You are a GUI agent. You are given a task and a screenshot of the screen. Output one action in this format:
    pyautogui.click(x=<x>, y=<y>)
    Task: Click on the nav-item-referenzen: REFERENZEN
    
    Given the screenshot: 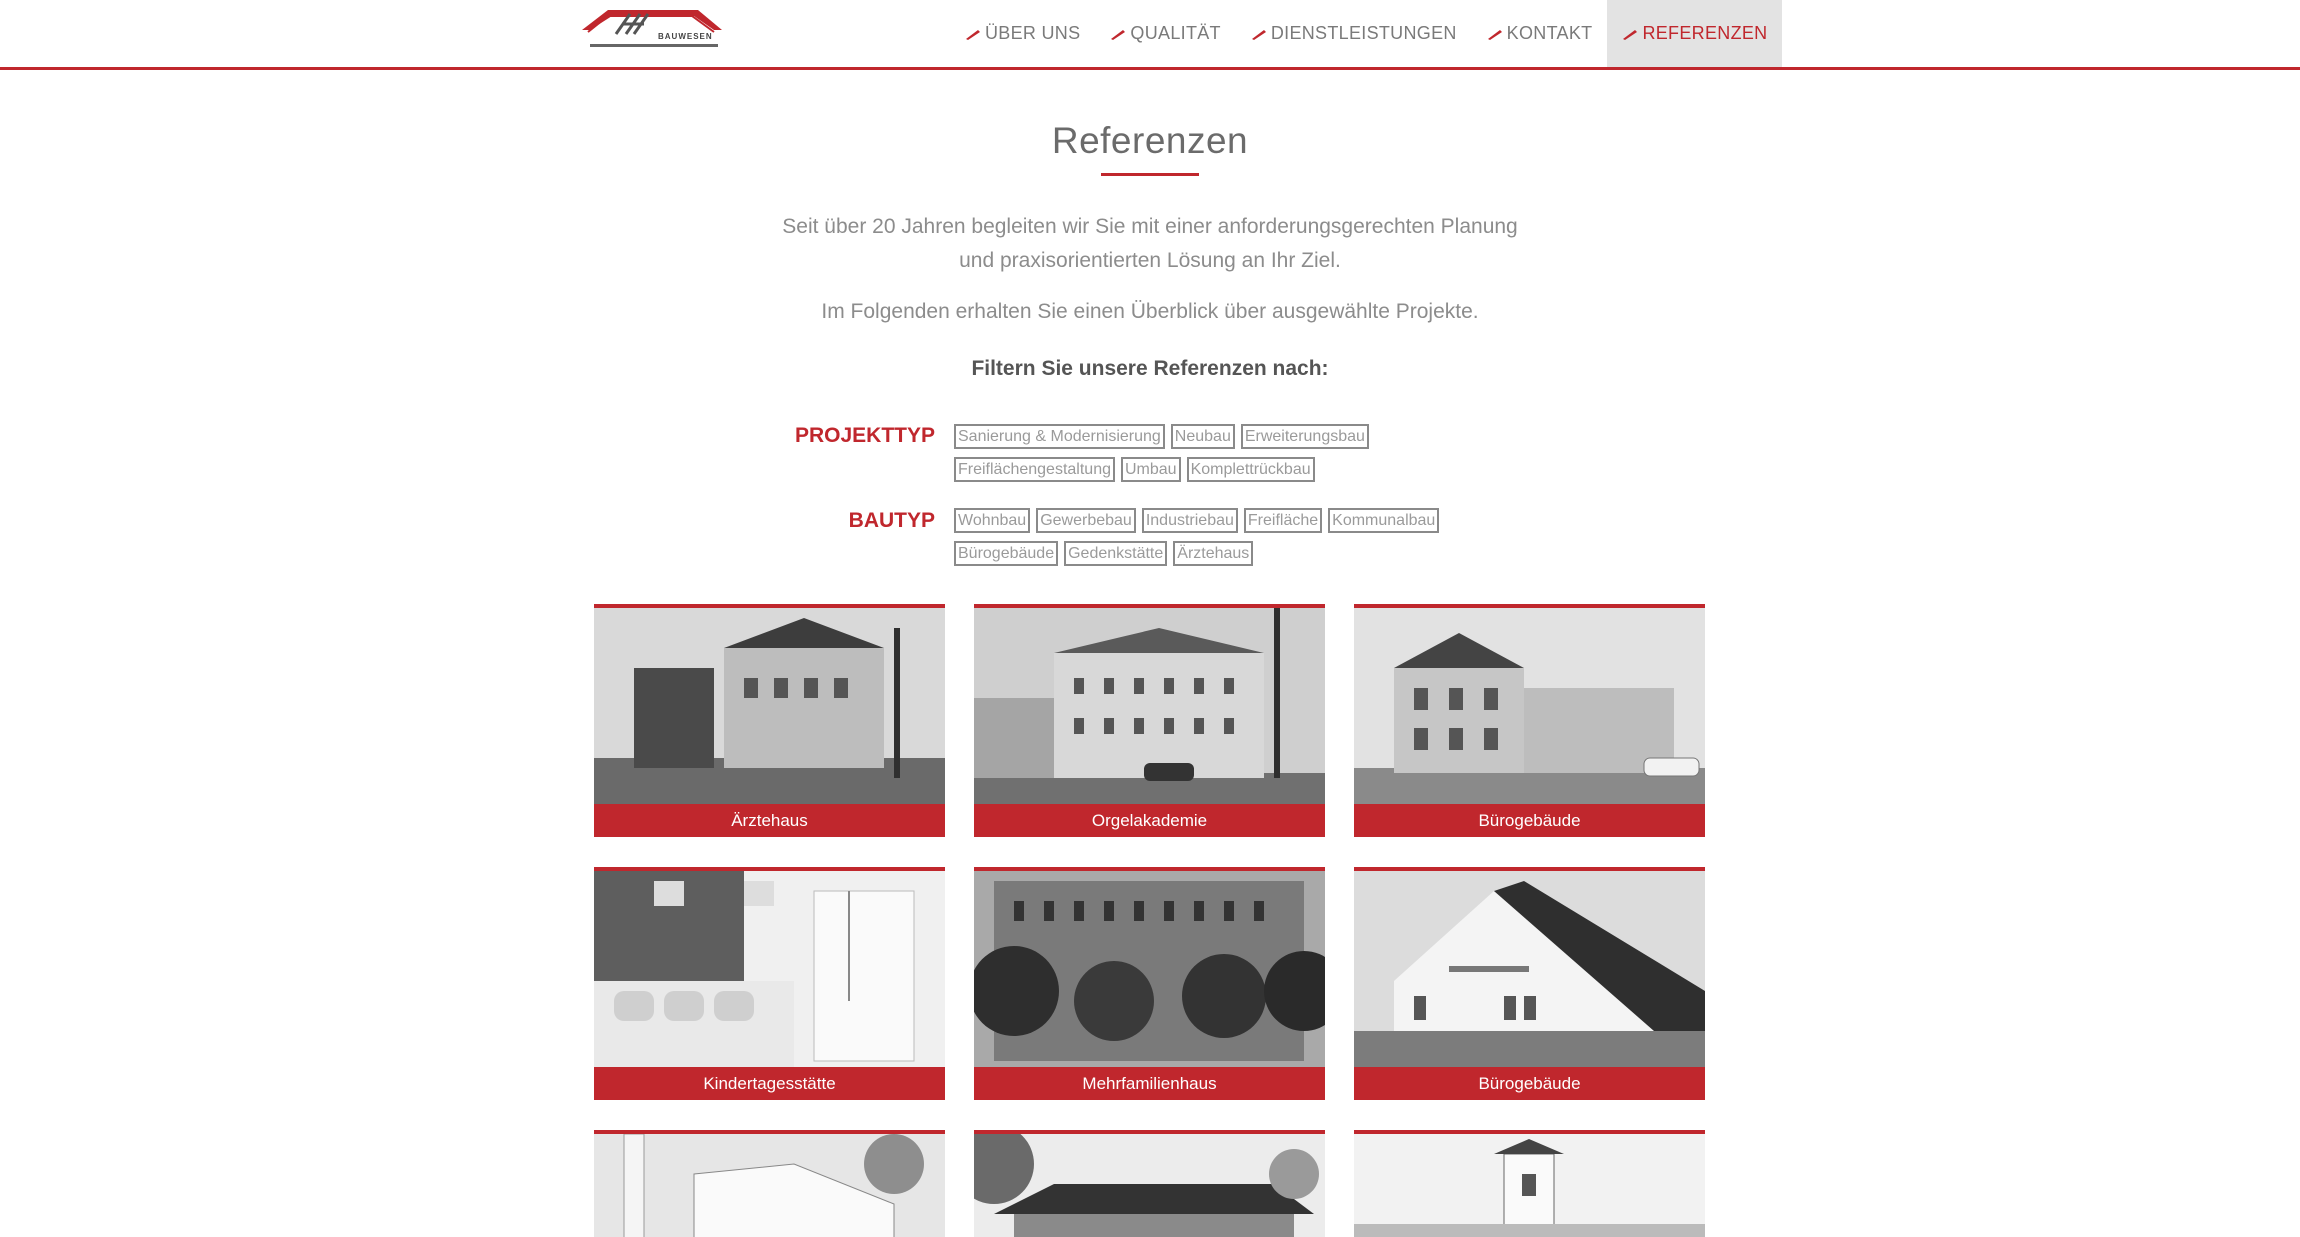 What is the action you would take?
    pyautogui.click(x=1695, y=33)
    